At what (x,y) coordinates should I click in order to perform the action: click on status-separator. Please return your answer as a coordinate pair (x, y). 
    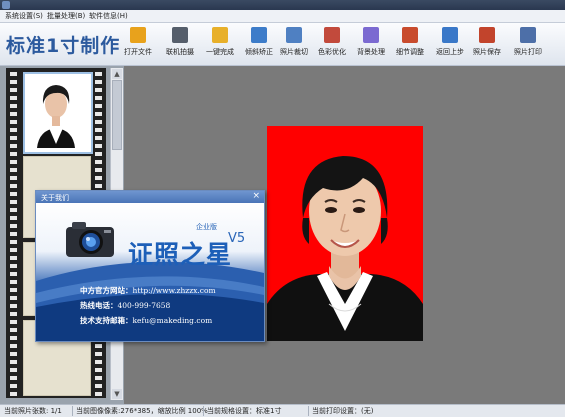
    Looking at the image, I should click on (72, 411).